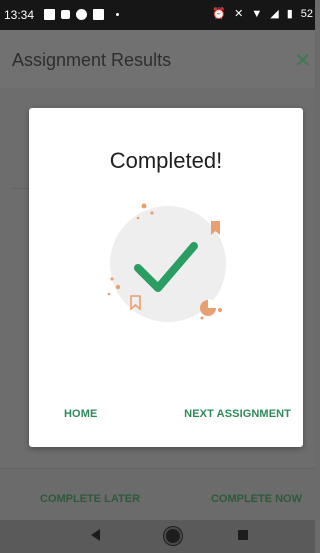 This screenshot has width=320, height=553. What do you see at coordinates (157, 536) in the screenshot?
I see `system-nav-bar` at bounding box center [157, 536].